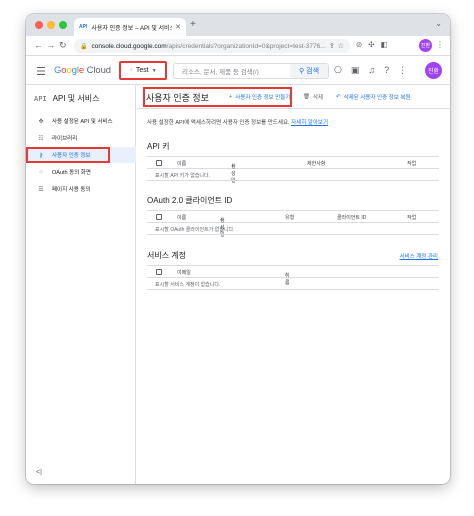  Describe the element at coordinates (81, 121) in the screenshot. I see `sidebar-item-enabled-apis: ✥ 사용 설정된 API 및 서비스` at that location.